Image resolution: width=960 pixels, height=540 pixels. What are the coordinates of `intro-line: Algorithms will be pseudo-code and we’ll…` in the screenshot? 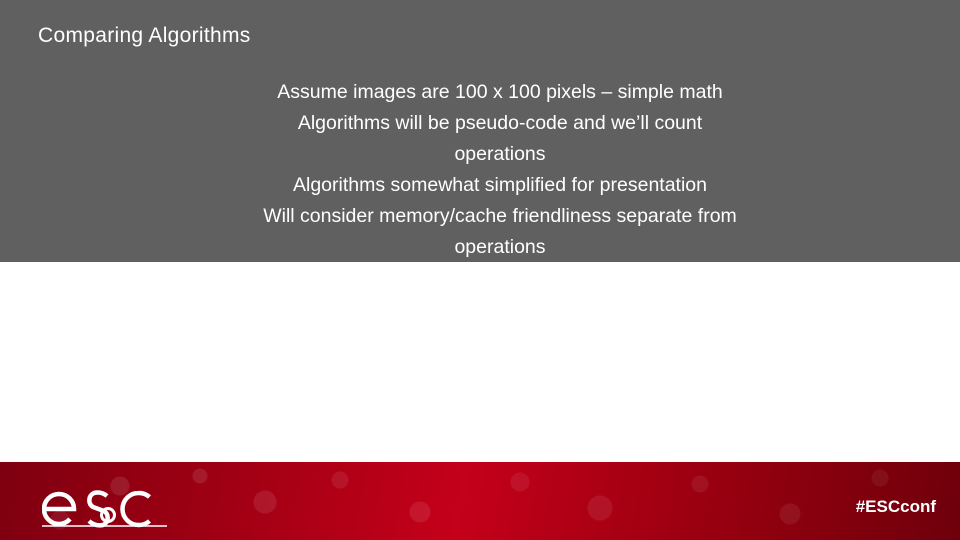 It's located at (500, 123).